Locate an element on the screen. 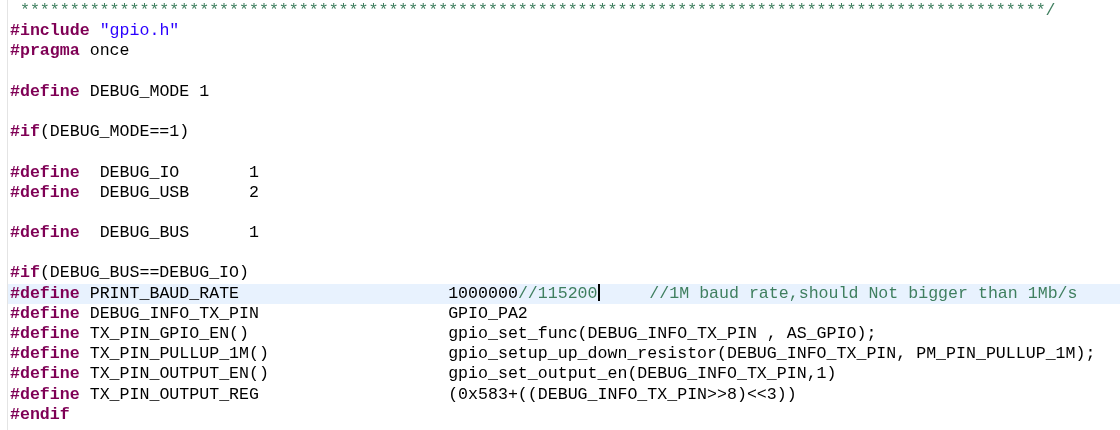 The height and width of the screenshot is (430, 1120). code-line: #define DEBUG_BUS 1 is located at coordinates (134, 233).